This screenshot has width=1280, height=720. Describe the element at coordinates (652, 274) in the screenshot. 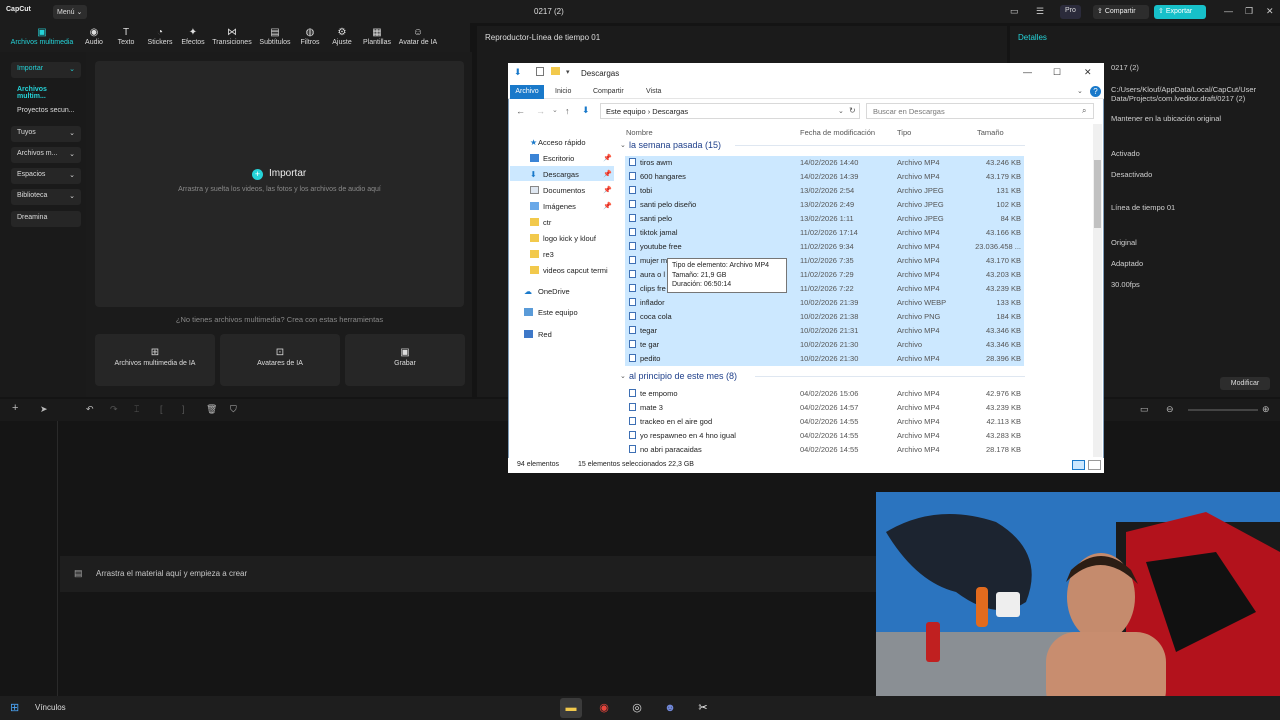

I see `file-name: aura o l` at that location.